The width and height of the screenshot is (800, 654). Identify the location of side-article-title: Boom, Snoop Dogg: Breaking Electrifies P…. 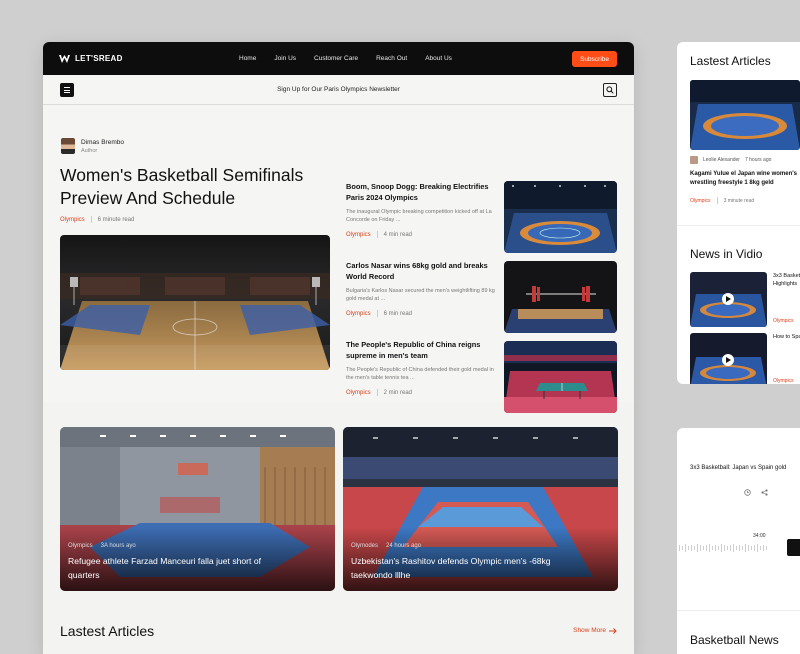
(421, 192).